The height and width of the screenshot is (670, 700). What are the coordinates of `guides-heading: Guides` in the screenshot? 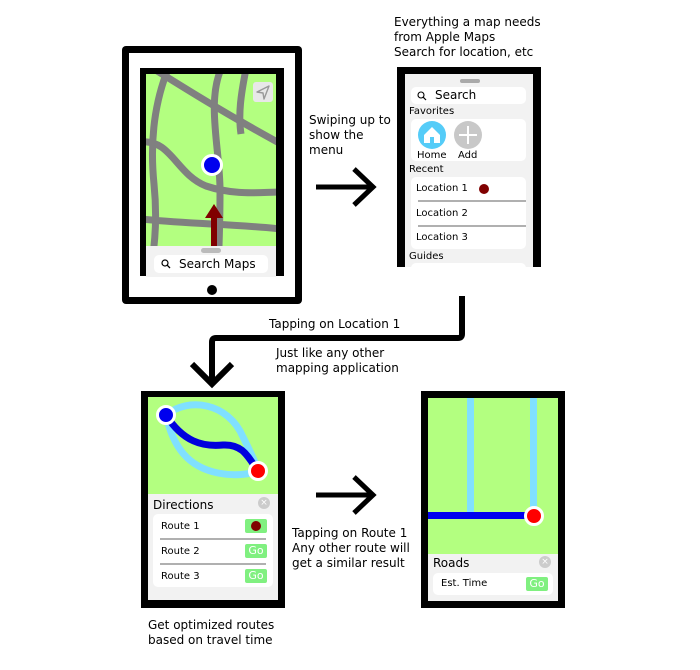 It's located at (426, 256).